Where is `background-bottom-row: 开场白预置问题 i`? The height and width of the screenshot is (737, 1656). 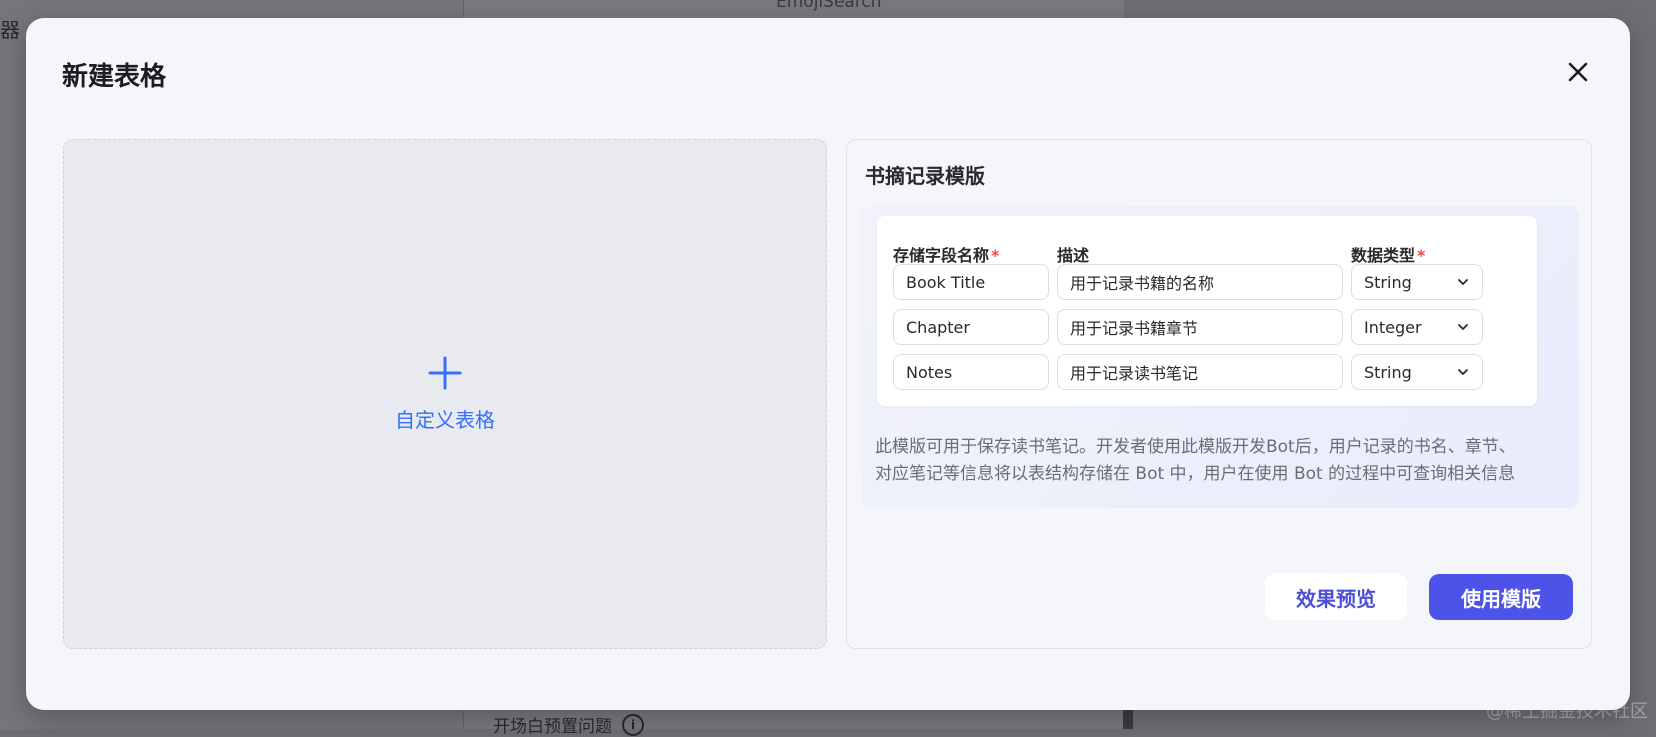
background-bottom-row: 开场白预置问题 i is located at coordinates (568, 724).